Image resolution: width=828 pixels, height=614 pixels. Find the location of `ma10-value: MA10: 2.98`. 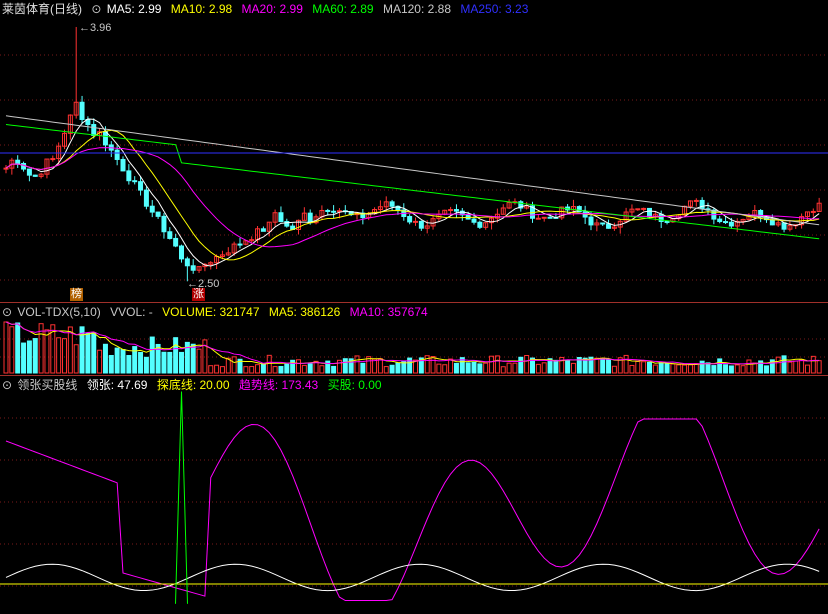

ma10-value: MA10: 2.98 is located at coordinates (201, 9).